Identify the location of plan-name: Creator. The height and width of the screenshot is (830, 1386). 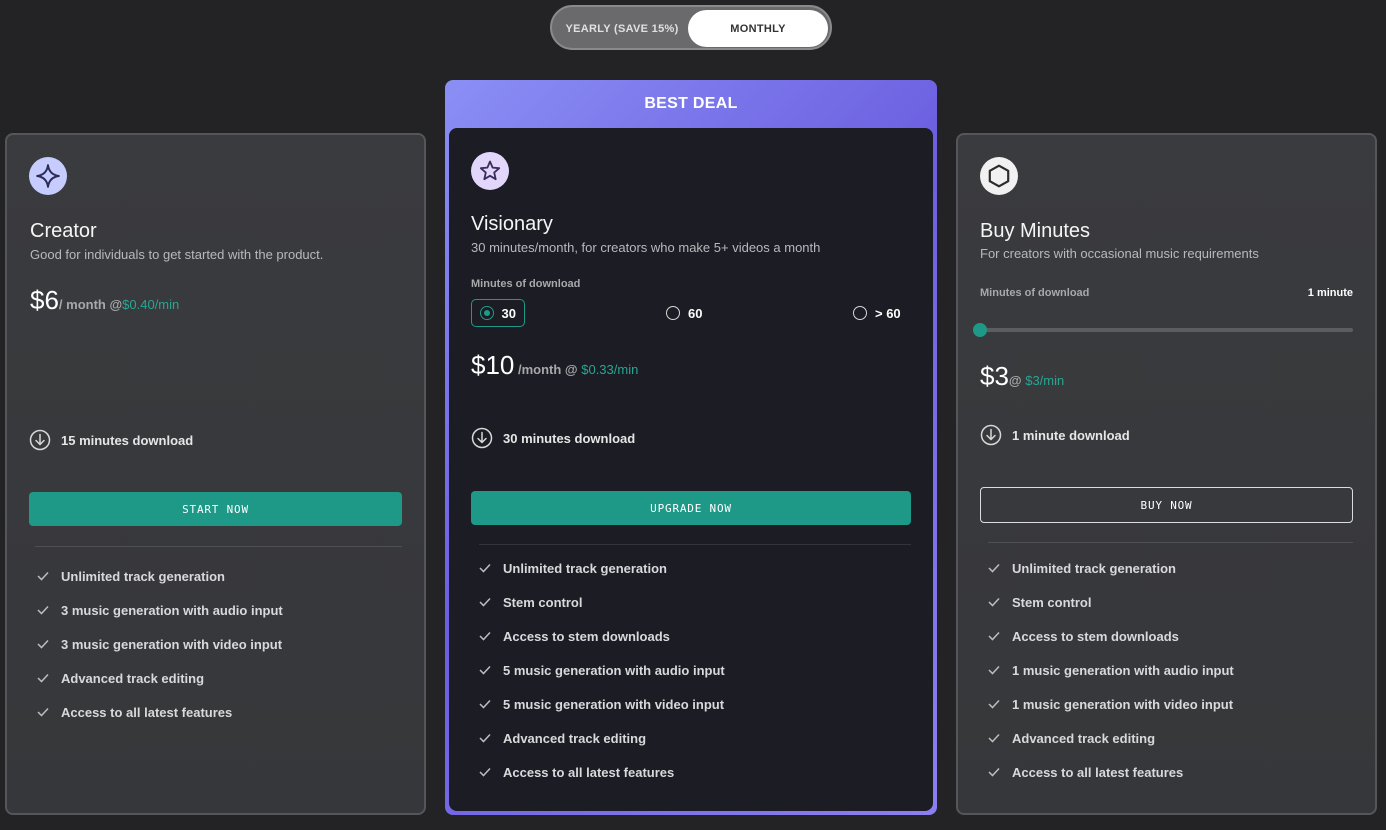
(63, 231).